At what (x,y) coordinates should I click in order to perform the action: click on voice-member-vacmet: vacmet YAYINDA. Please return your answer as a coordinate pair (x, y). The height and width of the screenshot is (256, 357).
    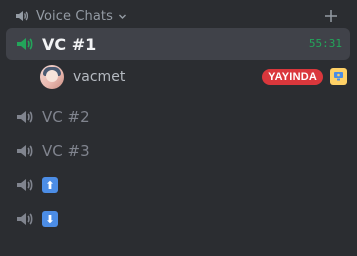
    Looking at the image, I should click on (194, 77).